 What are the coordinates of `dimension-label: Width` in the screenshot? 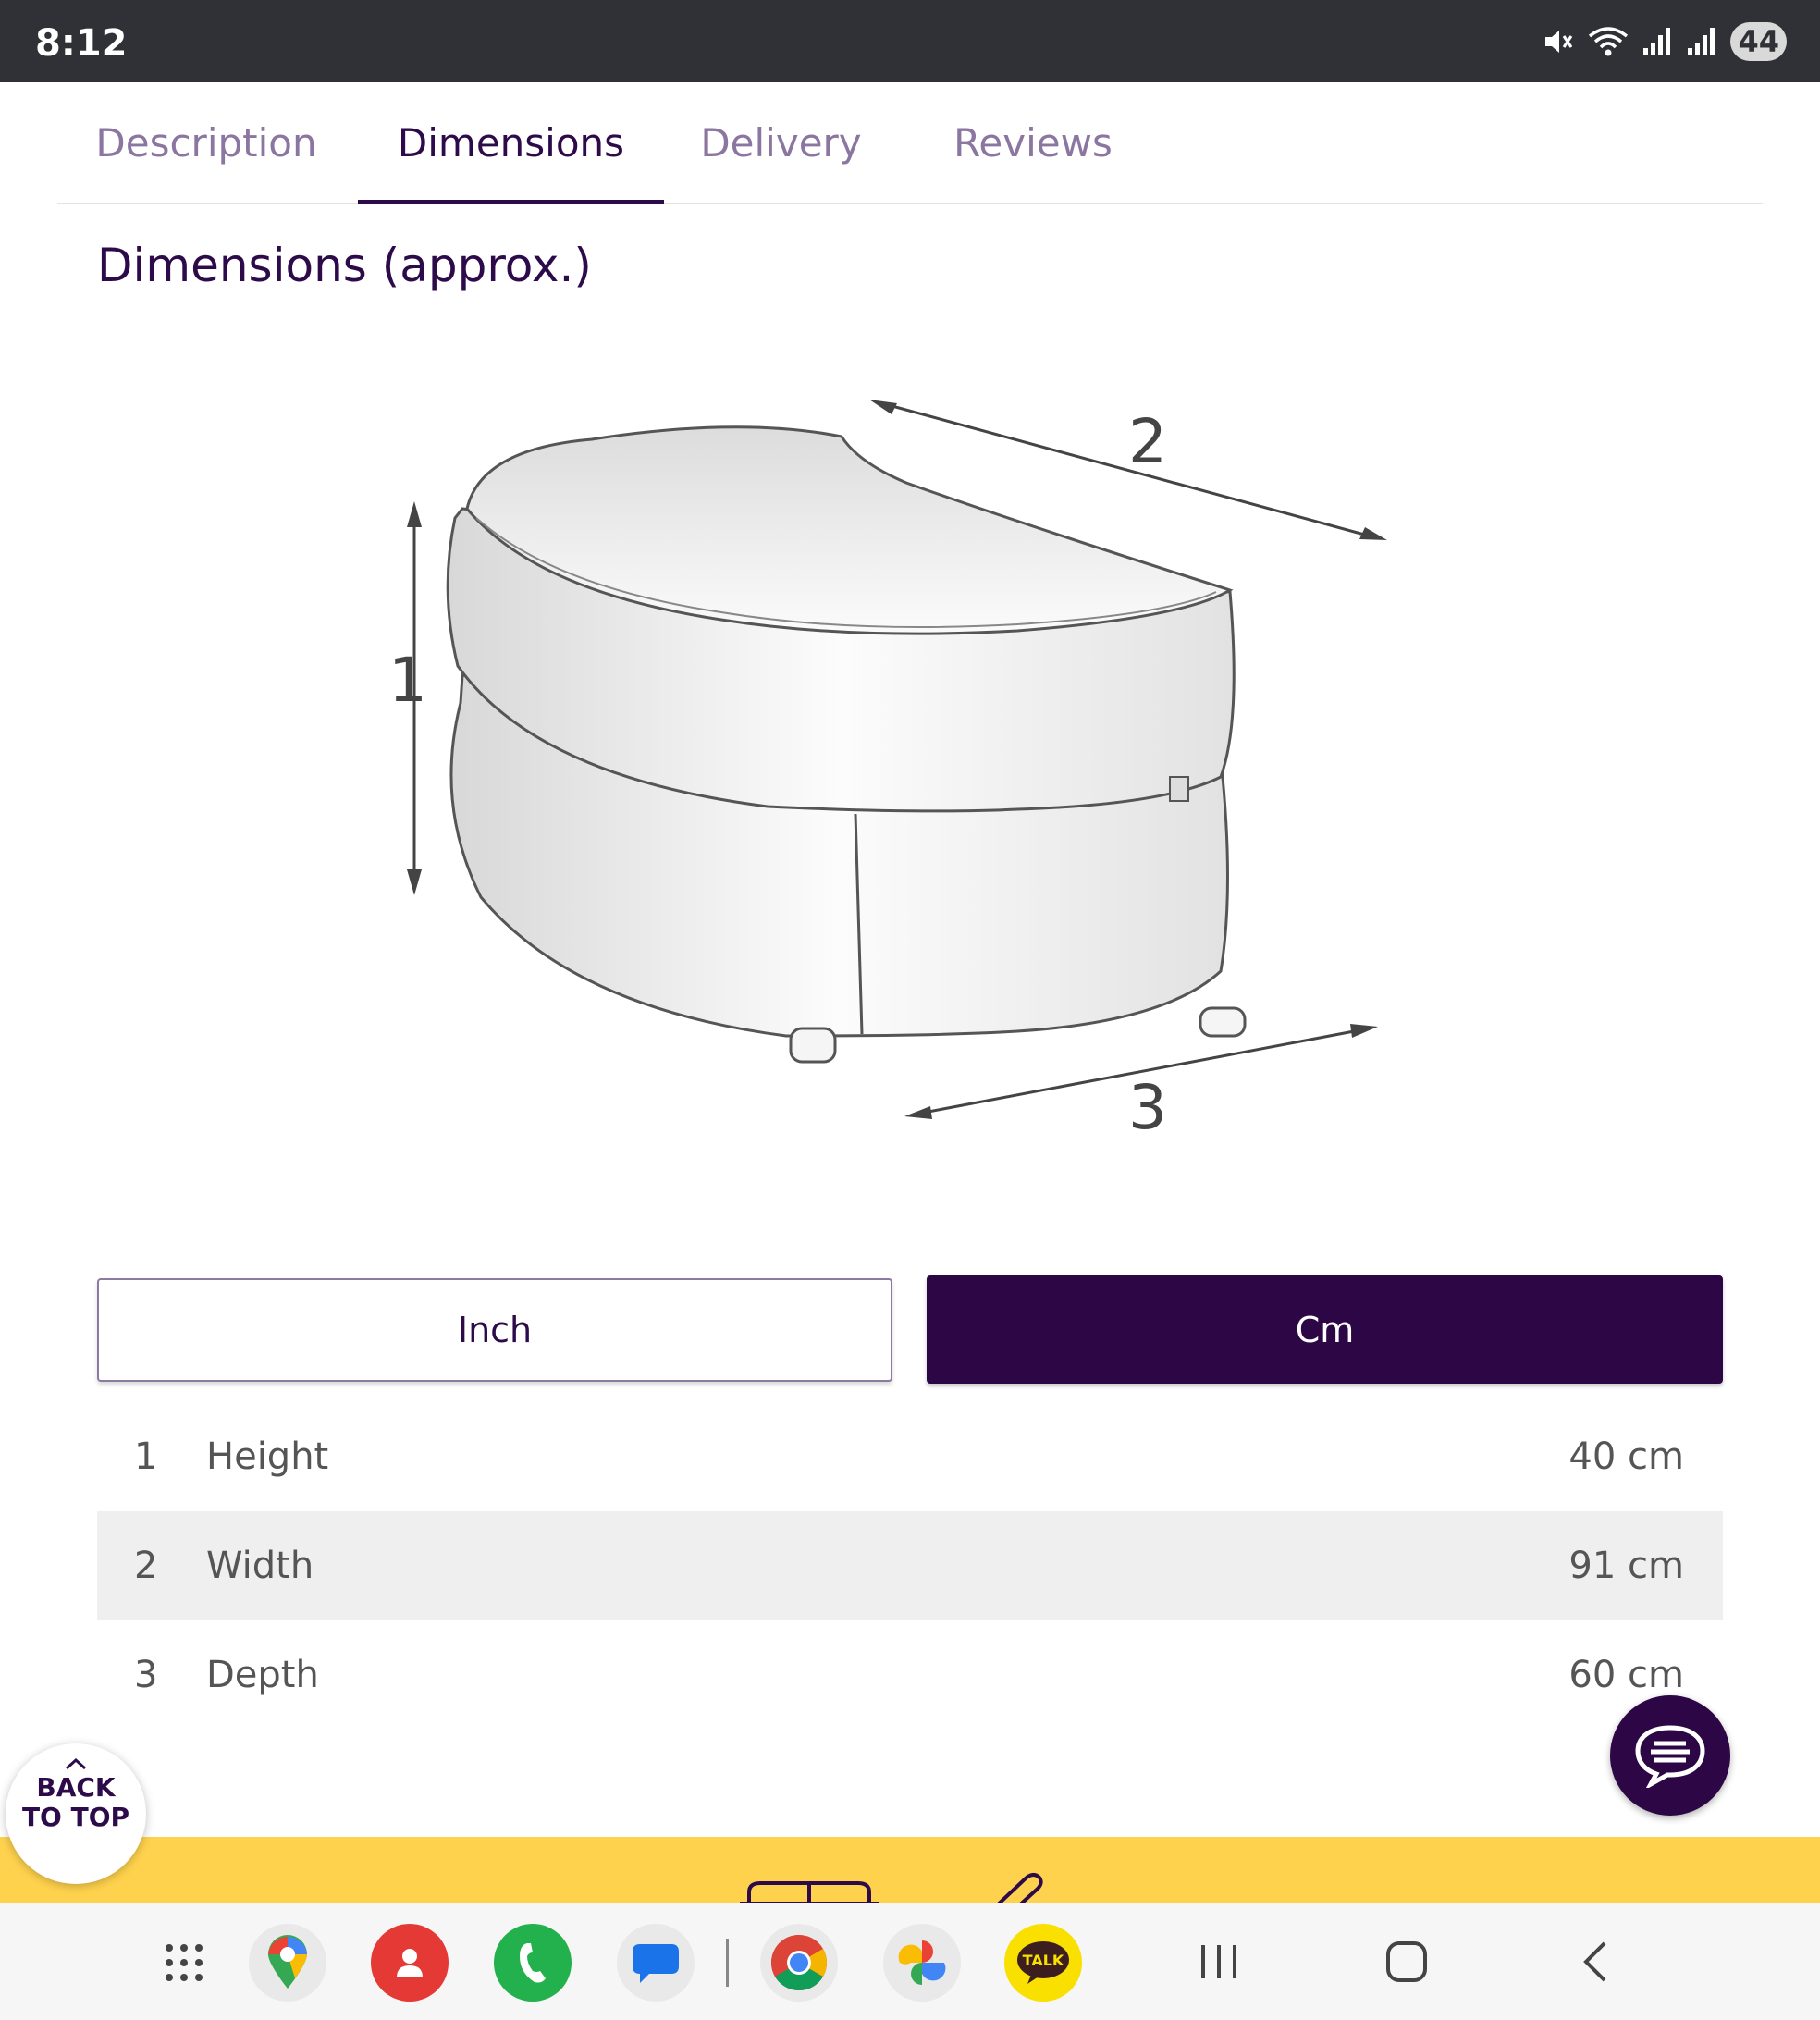 It's located at (260, 1566).